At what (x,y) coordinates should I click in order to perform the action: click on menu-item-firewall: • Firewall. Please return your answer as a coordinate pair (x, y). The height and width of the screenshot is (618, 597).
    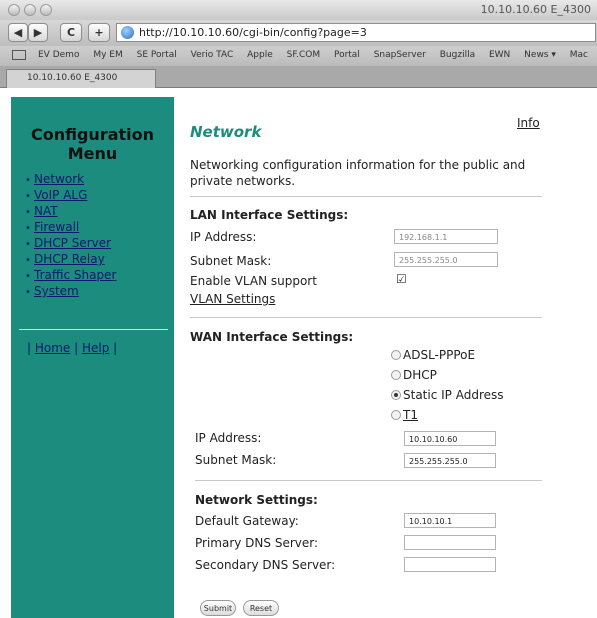
    Looking at the image, I should click on (70, 227).